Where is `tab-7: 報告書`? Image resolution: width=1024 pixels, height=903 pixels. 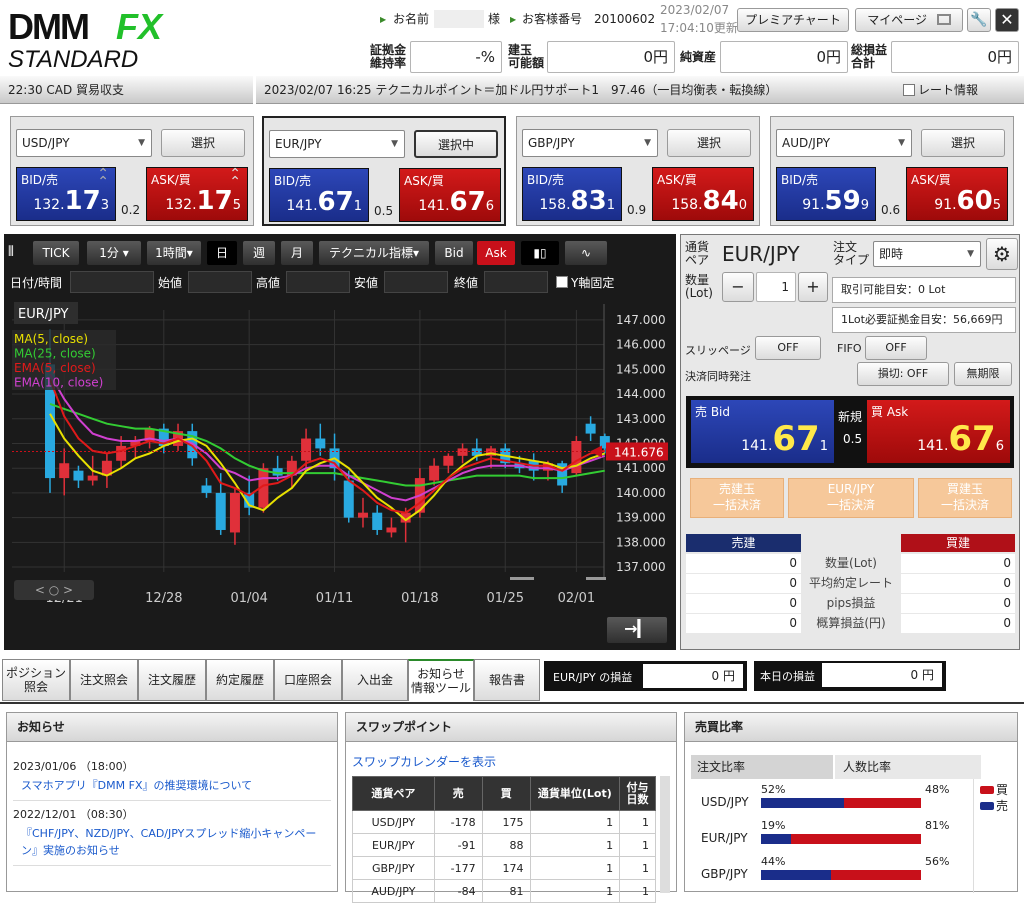
tab-7: 報告書 is located at coordinates (507, 680).